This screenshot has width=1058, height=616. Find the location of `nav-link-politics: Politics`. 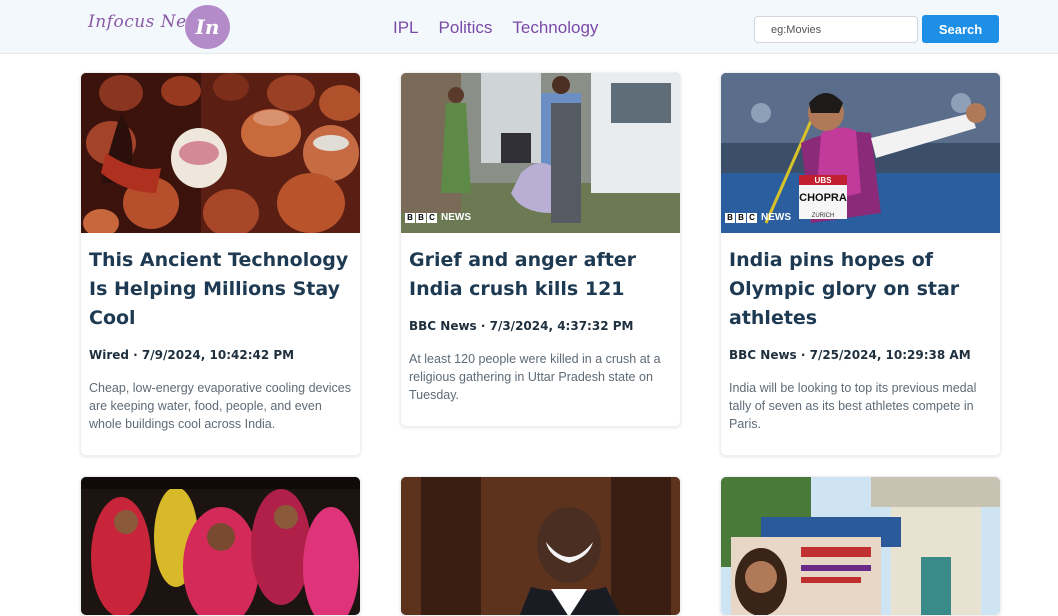

nav-link-politics: Politics is located at coordinates (466, 28).